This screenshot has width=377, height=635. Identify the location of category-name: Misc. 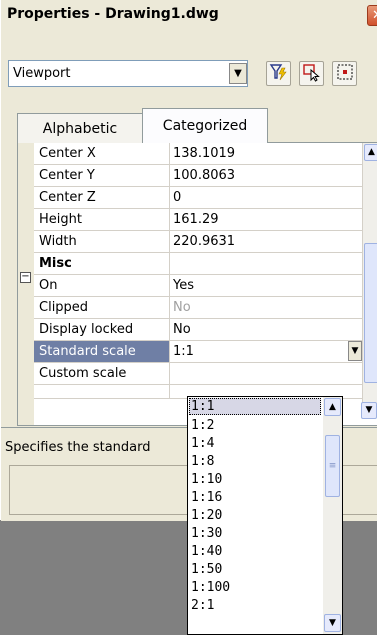
(102, 263).